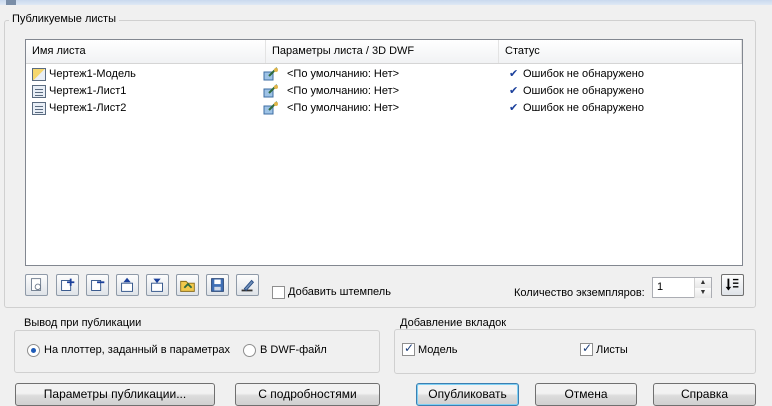  I want to click on column-header-status: Статус, so click(620, 51).